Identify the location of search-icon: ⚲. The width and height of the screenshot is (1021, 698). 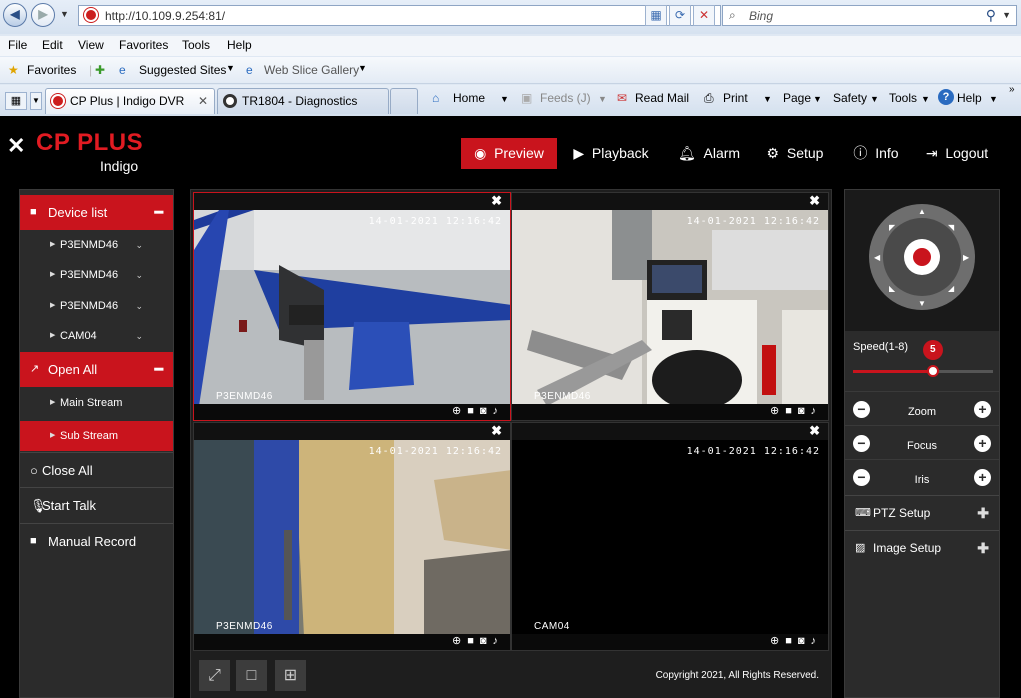
(991, 15).